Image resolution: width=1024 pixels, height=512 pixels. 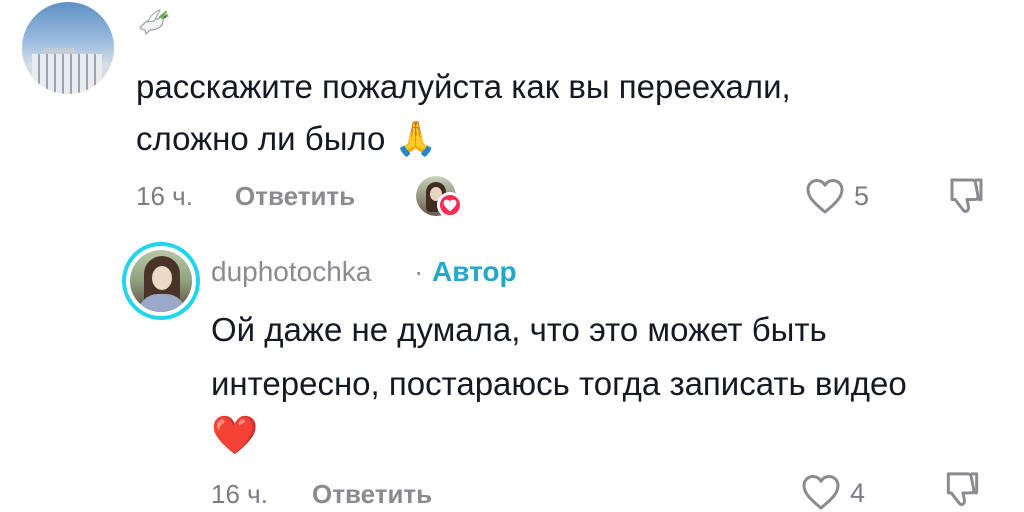 What do you see at coordinates (415, 139) in the screenshot?
I see `praying-hands-emoji: 🙏` at bounding box center [415, 139].